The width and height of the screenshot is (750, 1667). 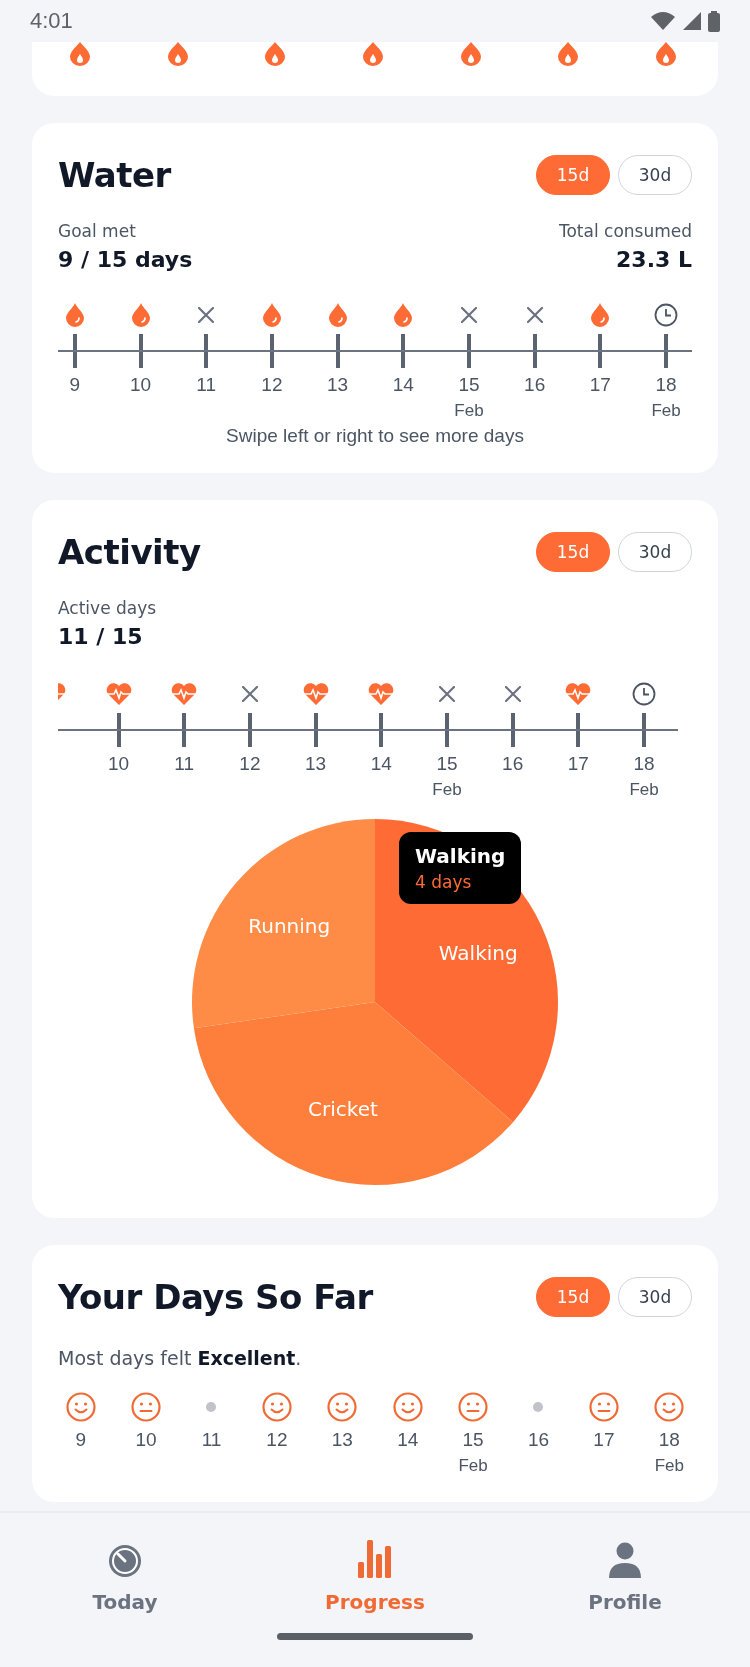 What do you see at coordinates (51, 21) in the screenshot?
I see `status-time: 4:01` at bounding box center [51, 21].